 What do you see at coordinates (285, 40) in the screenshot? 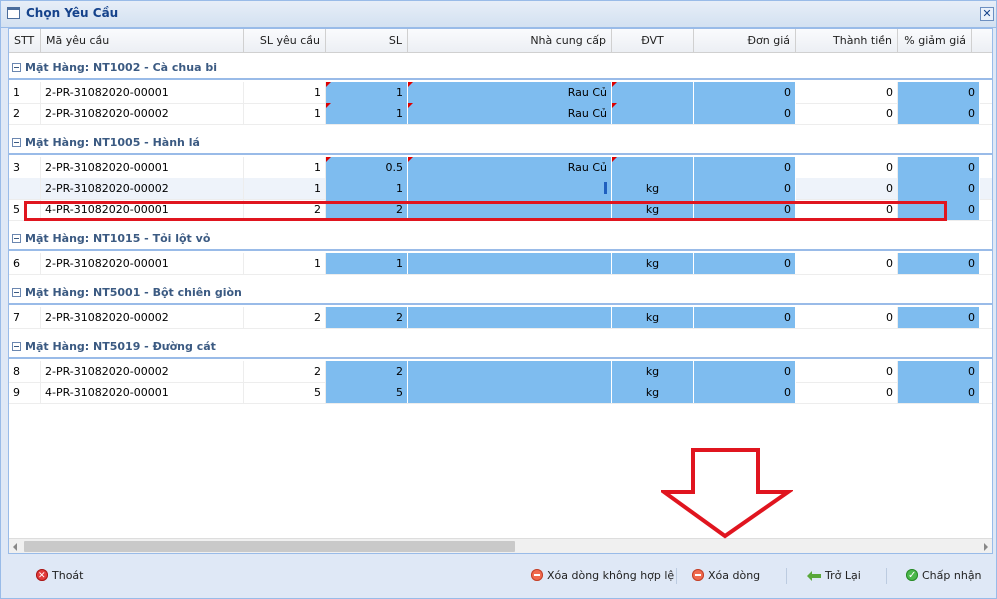
I see `col-requested-qty: SL yêu cầu` at bounding box center [285, 40].